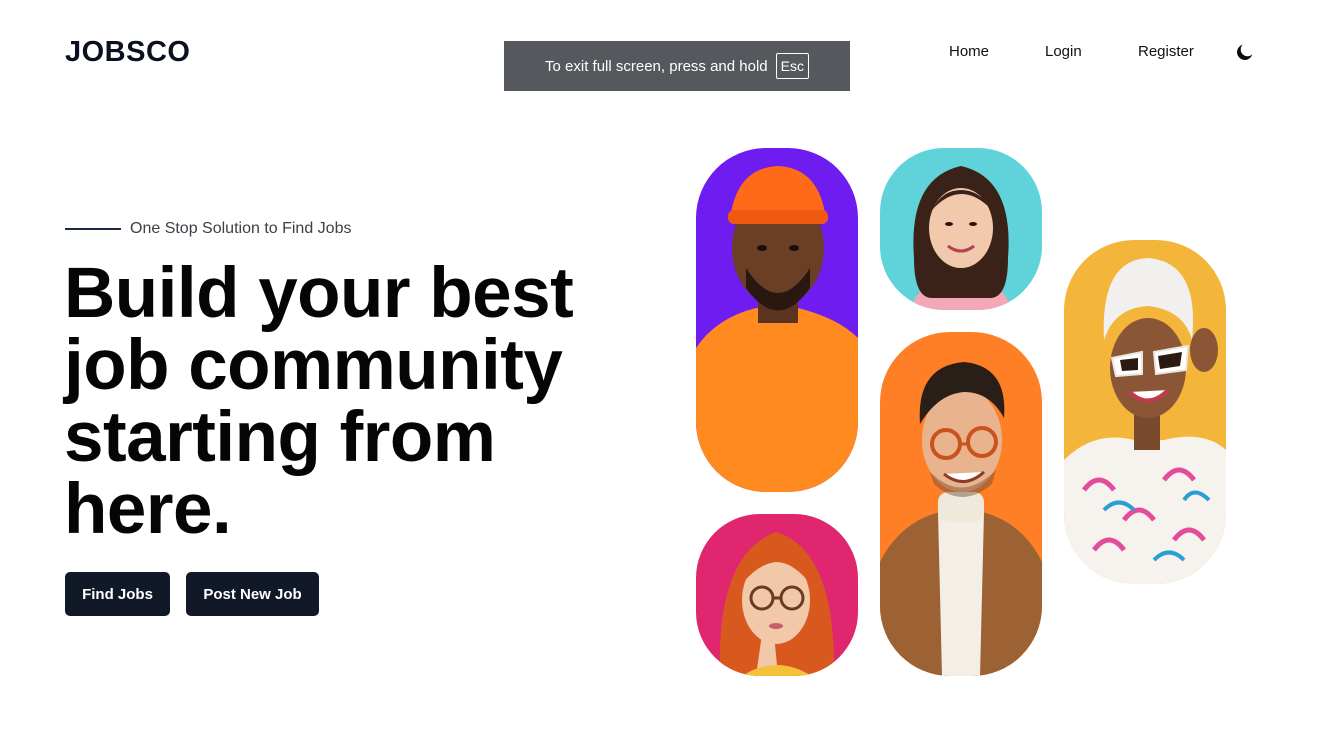 The image size is (1344, 738). Describe the element at coordinates (1145, 412) in the screenshot. I see `portrait-woman-sunglasses` at that location.